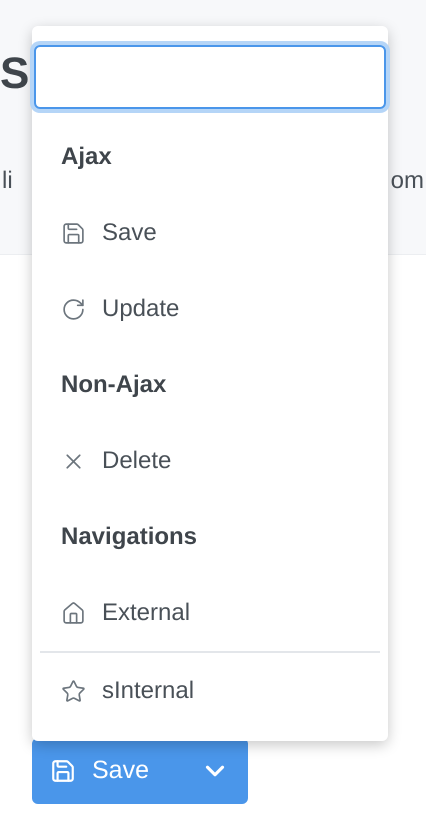  I want to click on subtitle-text: li, so click(7, 181).